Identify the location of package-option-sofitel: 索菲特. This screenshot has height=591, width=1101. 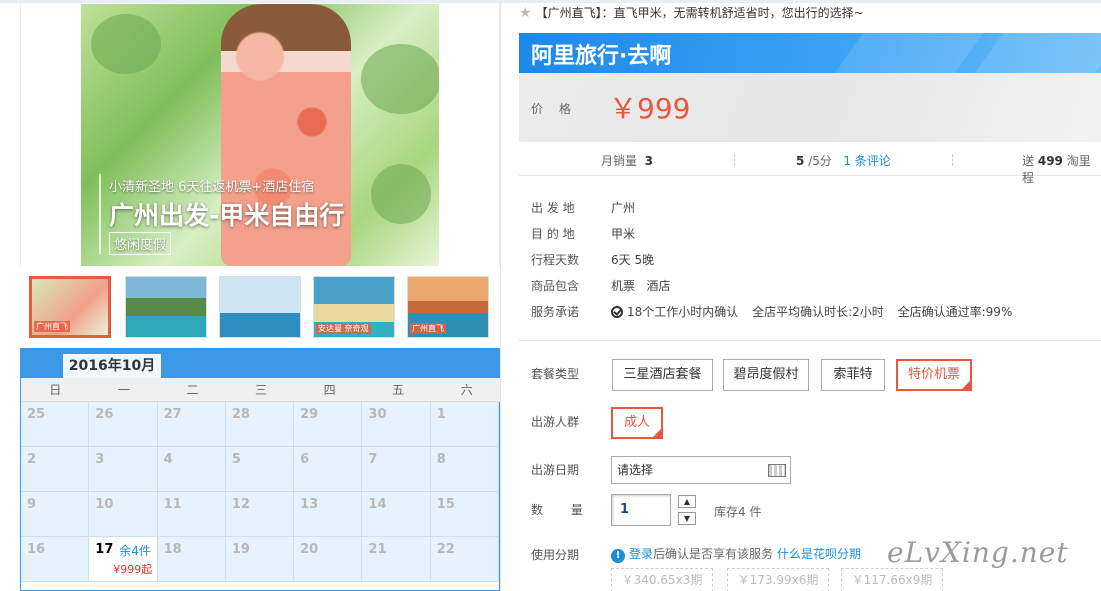
(853, 375).